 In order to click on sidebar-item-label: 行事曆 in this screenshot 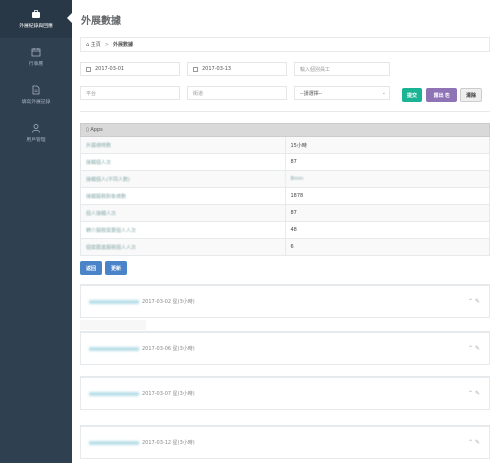, I will do `click(36, 64)`.